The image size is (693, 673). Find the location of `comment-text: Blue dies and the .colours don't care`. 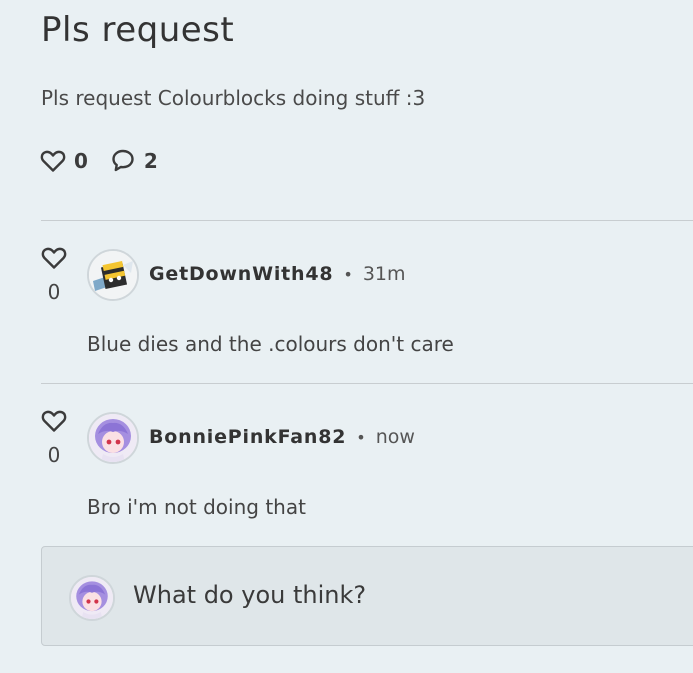

comment-text: Blue dies and the .colours don't care is located at coordinates (270, 344).